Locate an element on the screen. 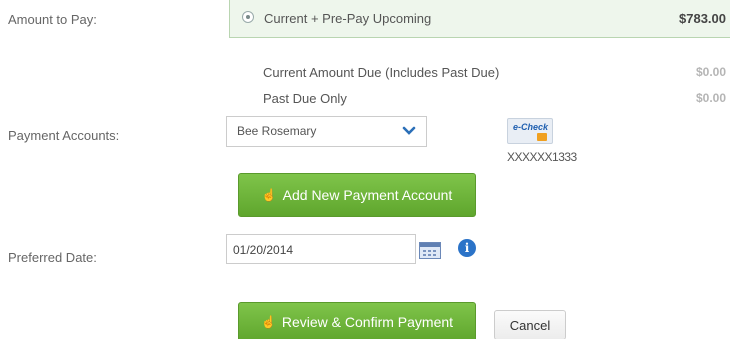 The height and width of the screenshot is (339, 730). amount-to-pay-label: Amount to Pay: is located at coordinates (52, 19).